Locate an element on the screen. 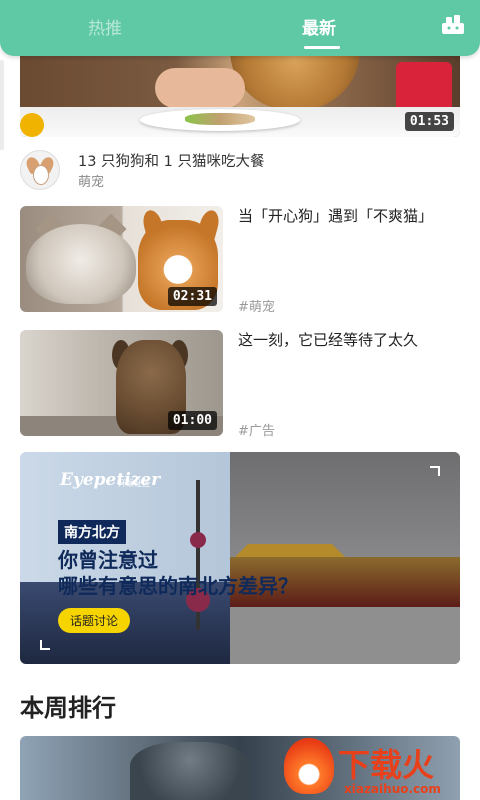 The image size is (480, 800). statue-image is located at coordinates (190, 771).